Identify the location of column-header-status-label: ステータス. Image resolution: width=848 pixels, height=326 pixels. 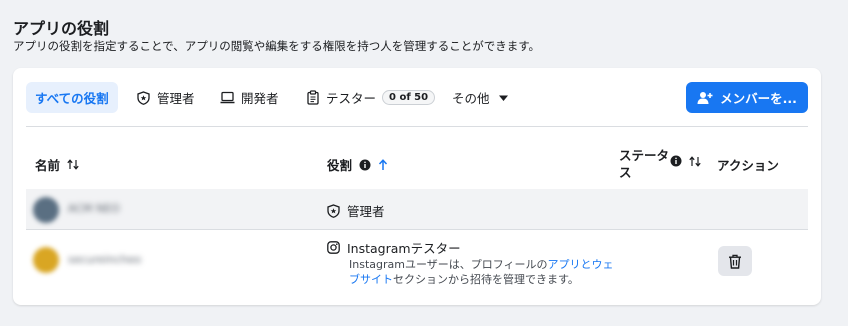
(644, 164).